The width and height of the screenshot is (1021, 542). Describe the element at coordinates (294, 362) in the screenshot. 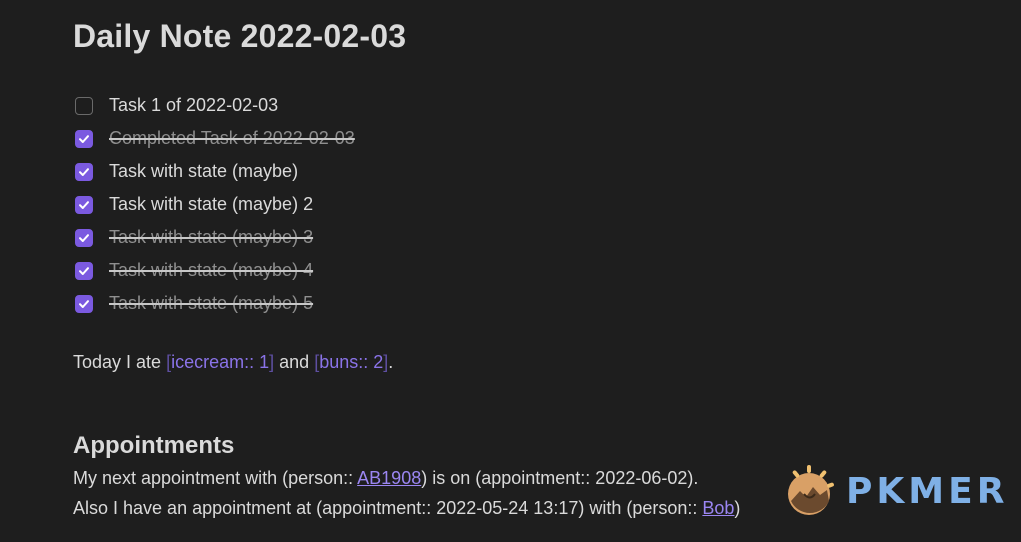

I see `food-middle: and` at that location.